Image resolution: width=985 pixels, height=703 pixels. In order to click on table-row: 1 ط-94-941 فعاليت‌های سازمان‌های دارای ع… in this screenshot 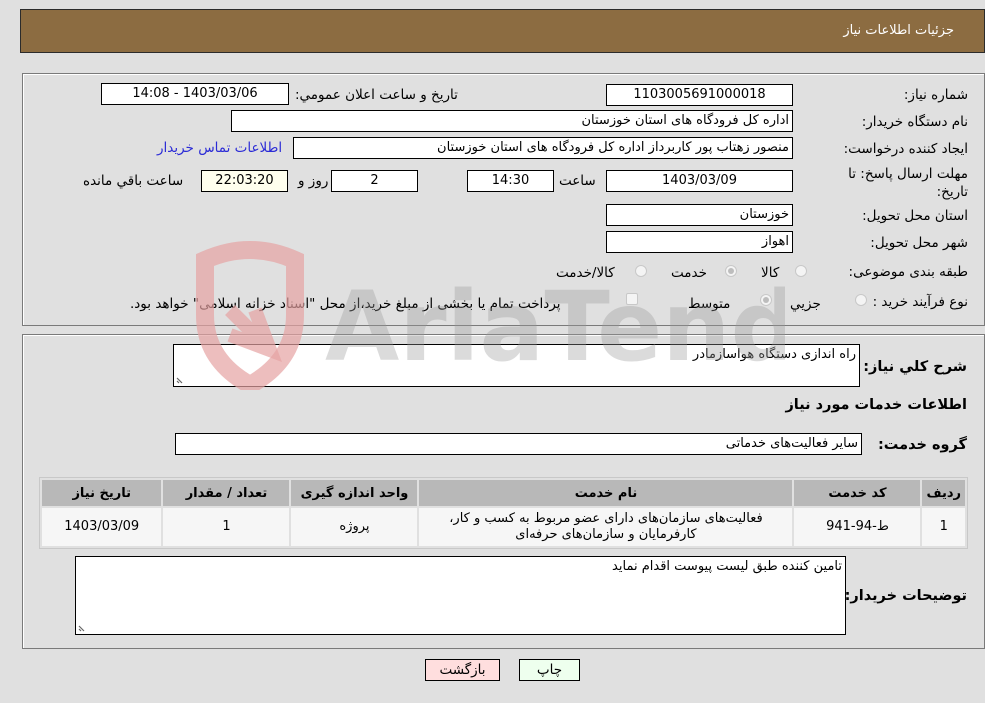, I will do `click(503, 527)`.